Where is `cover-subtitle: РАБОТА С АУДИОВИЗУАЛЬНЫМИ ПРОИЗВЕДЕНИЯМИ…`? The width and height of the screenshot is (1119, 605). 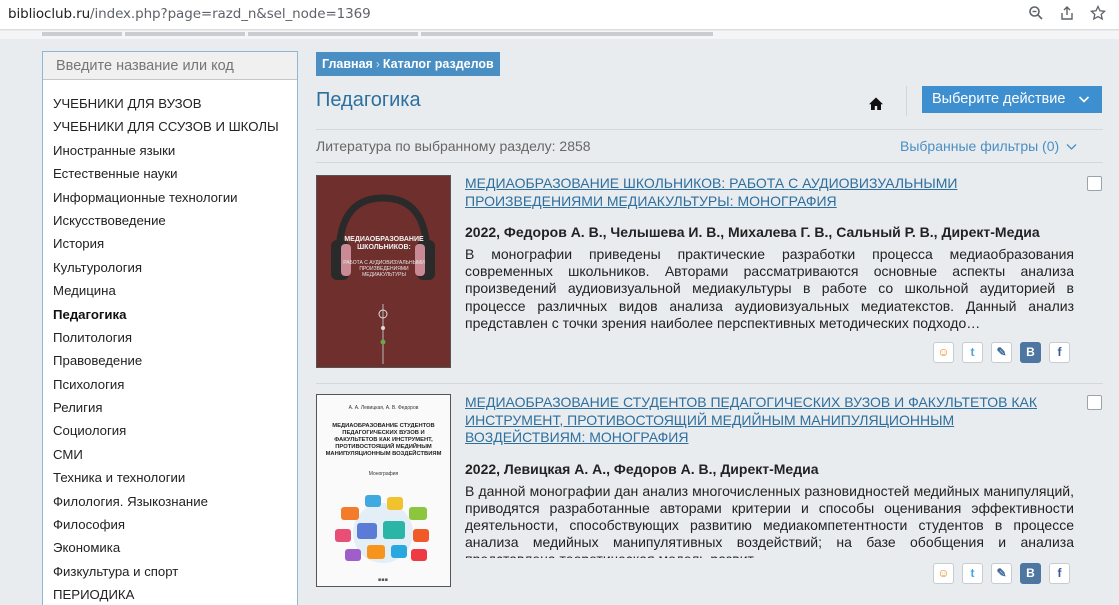
cover-subtitle: РАБОТА С АУДИОВИЗУАЛЬНЫМИ ПРОИЗВЕДЕНИЯМИ… is located at coordinates (384, 269).